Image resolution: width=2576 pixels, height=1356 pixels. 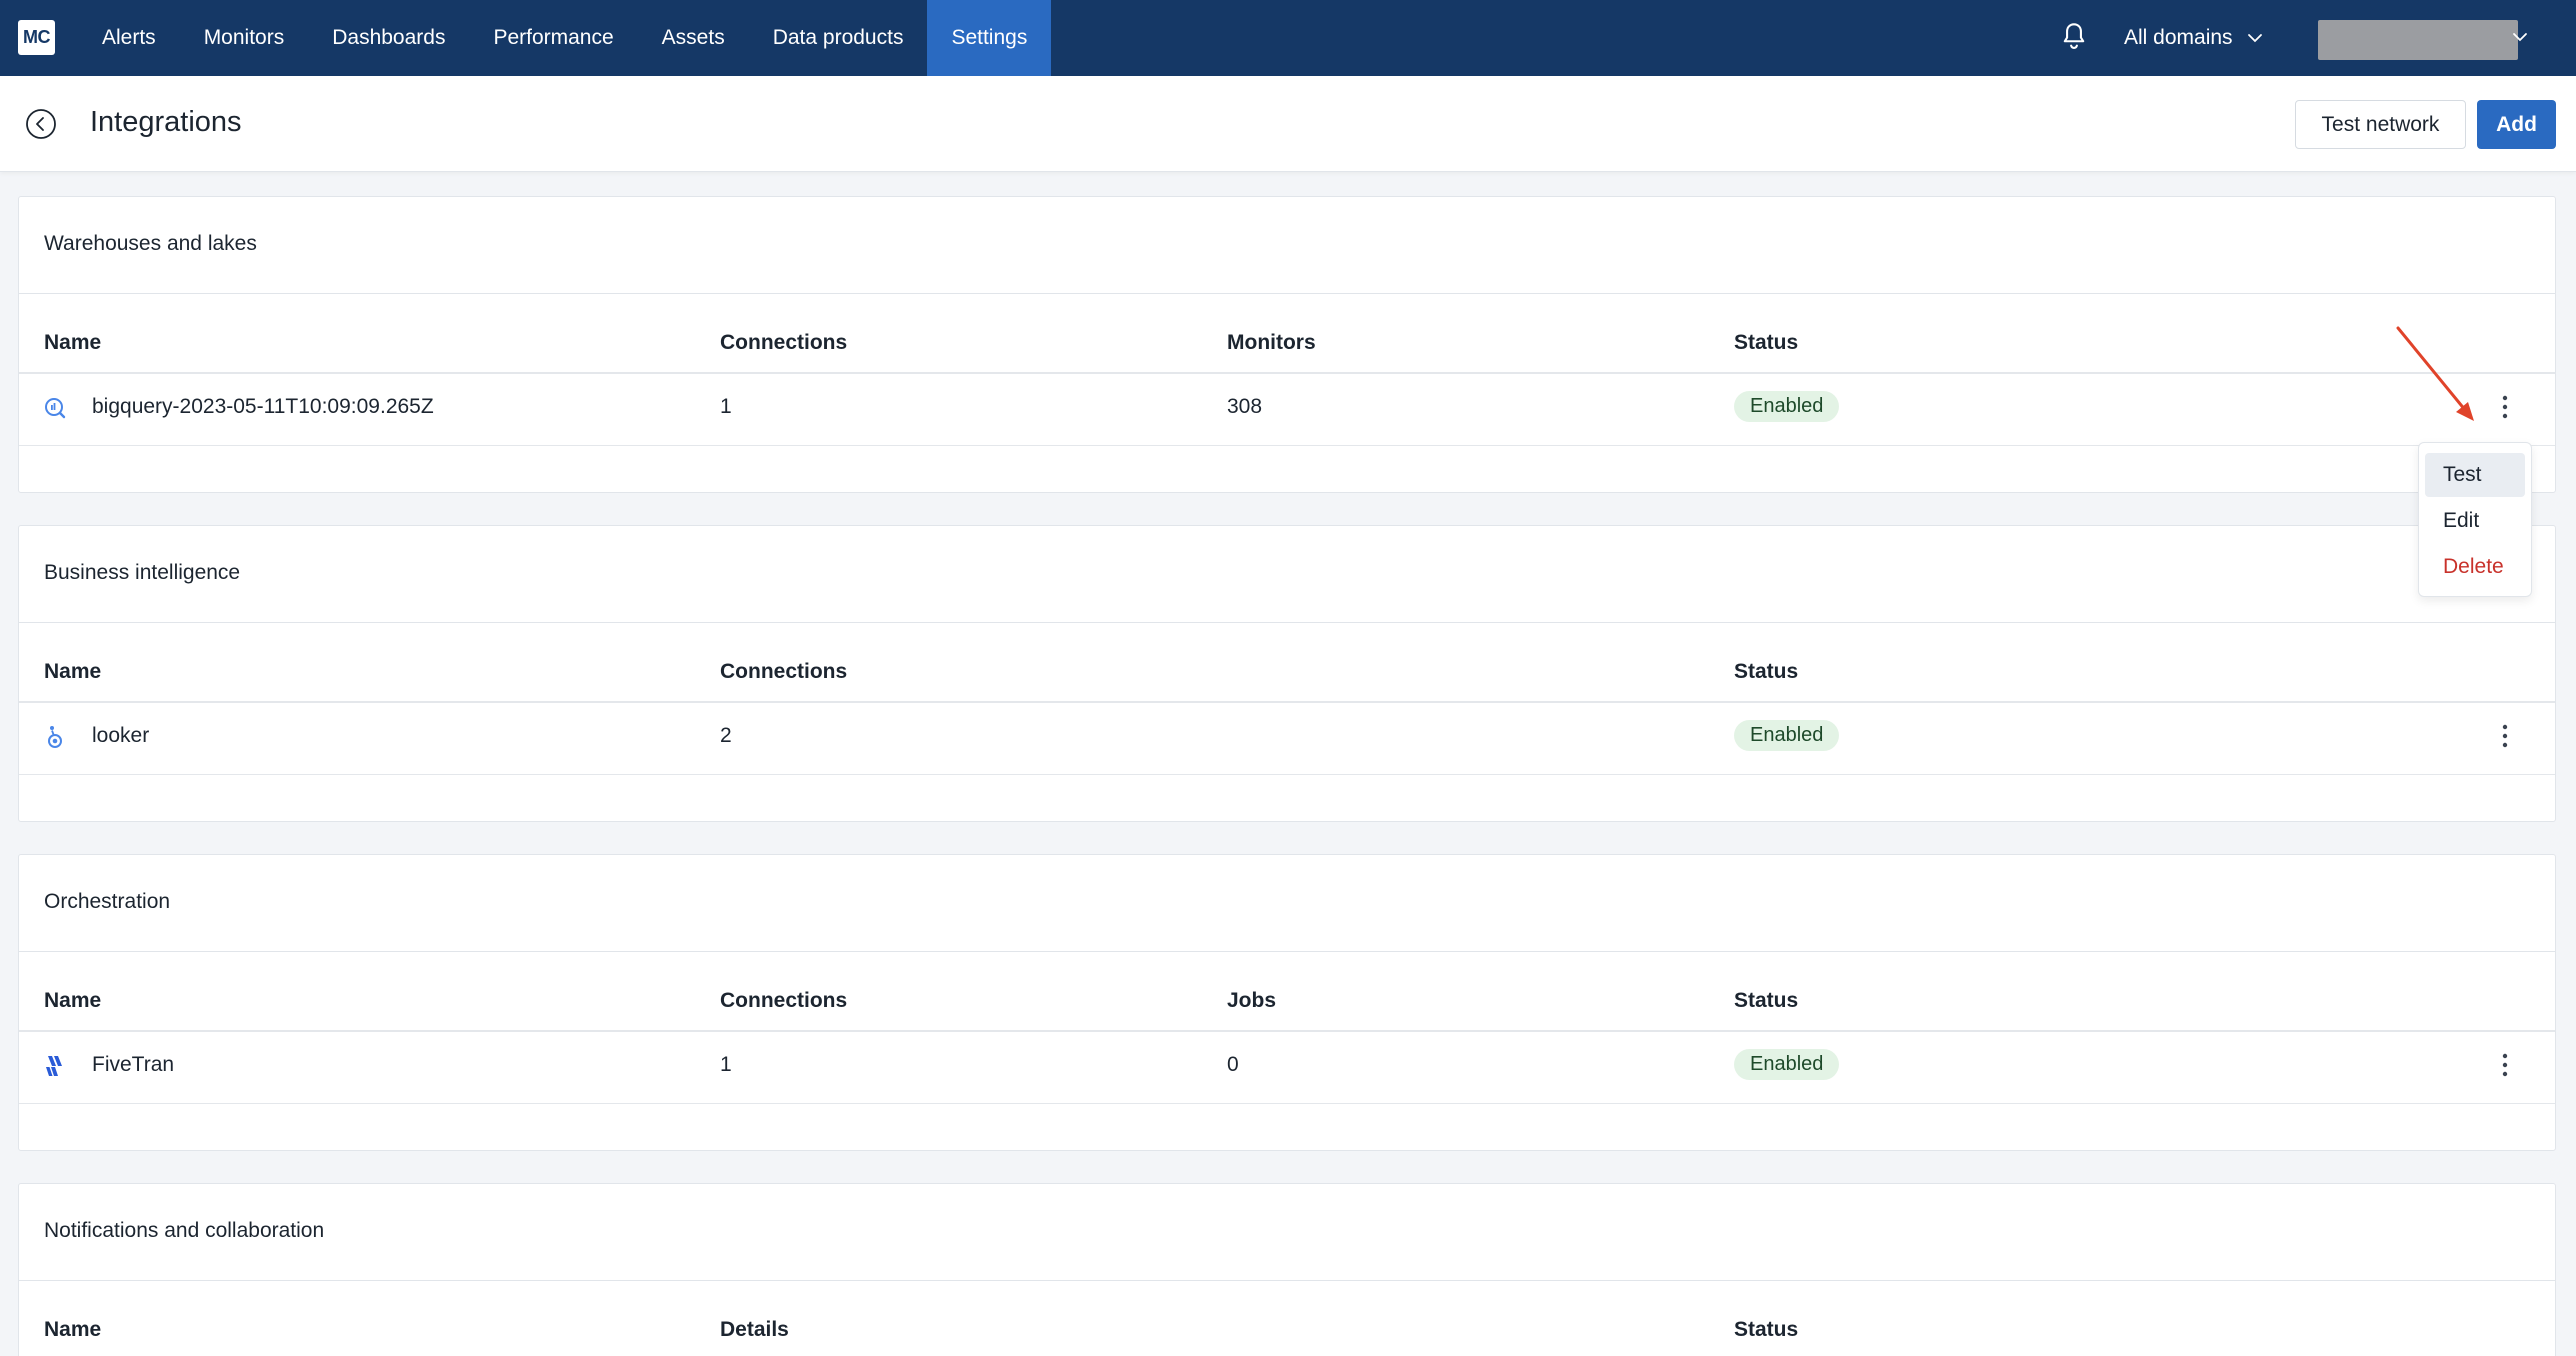 I want to click on page-title: Integrations, so click(x=166, y=122).